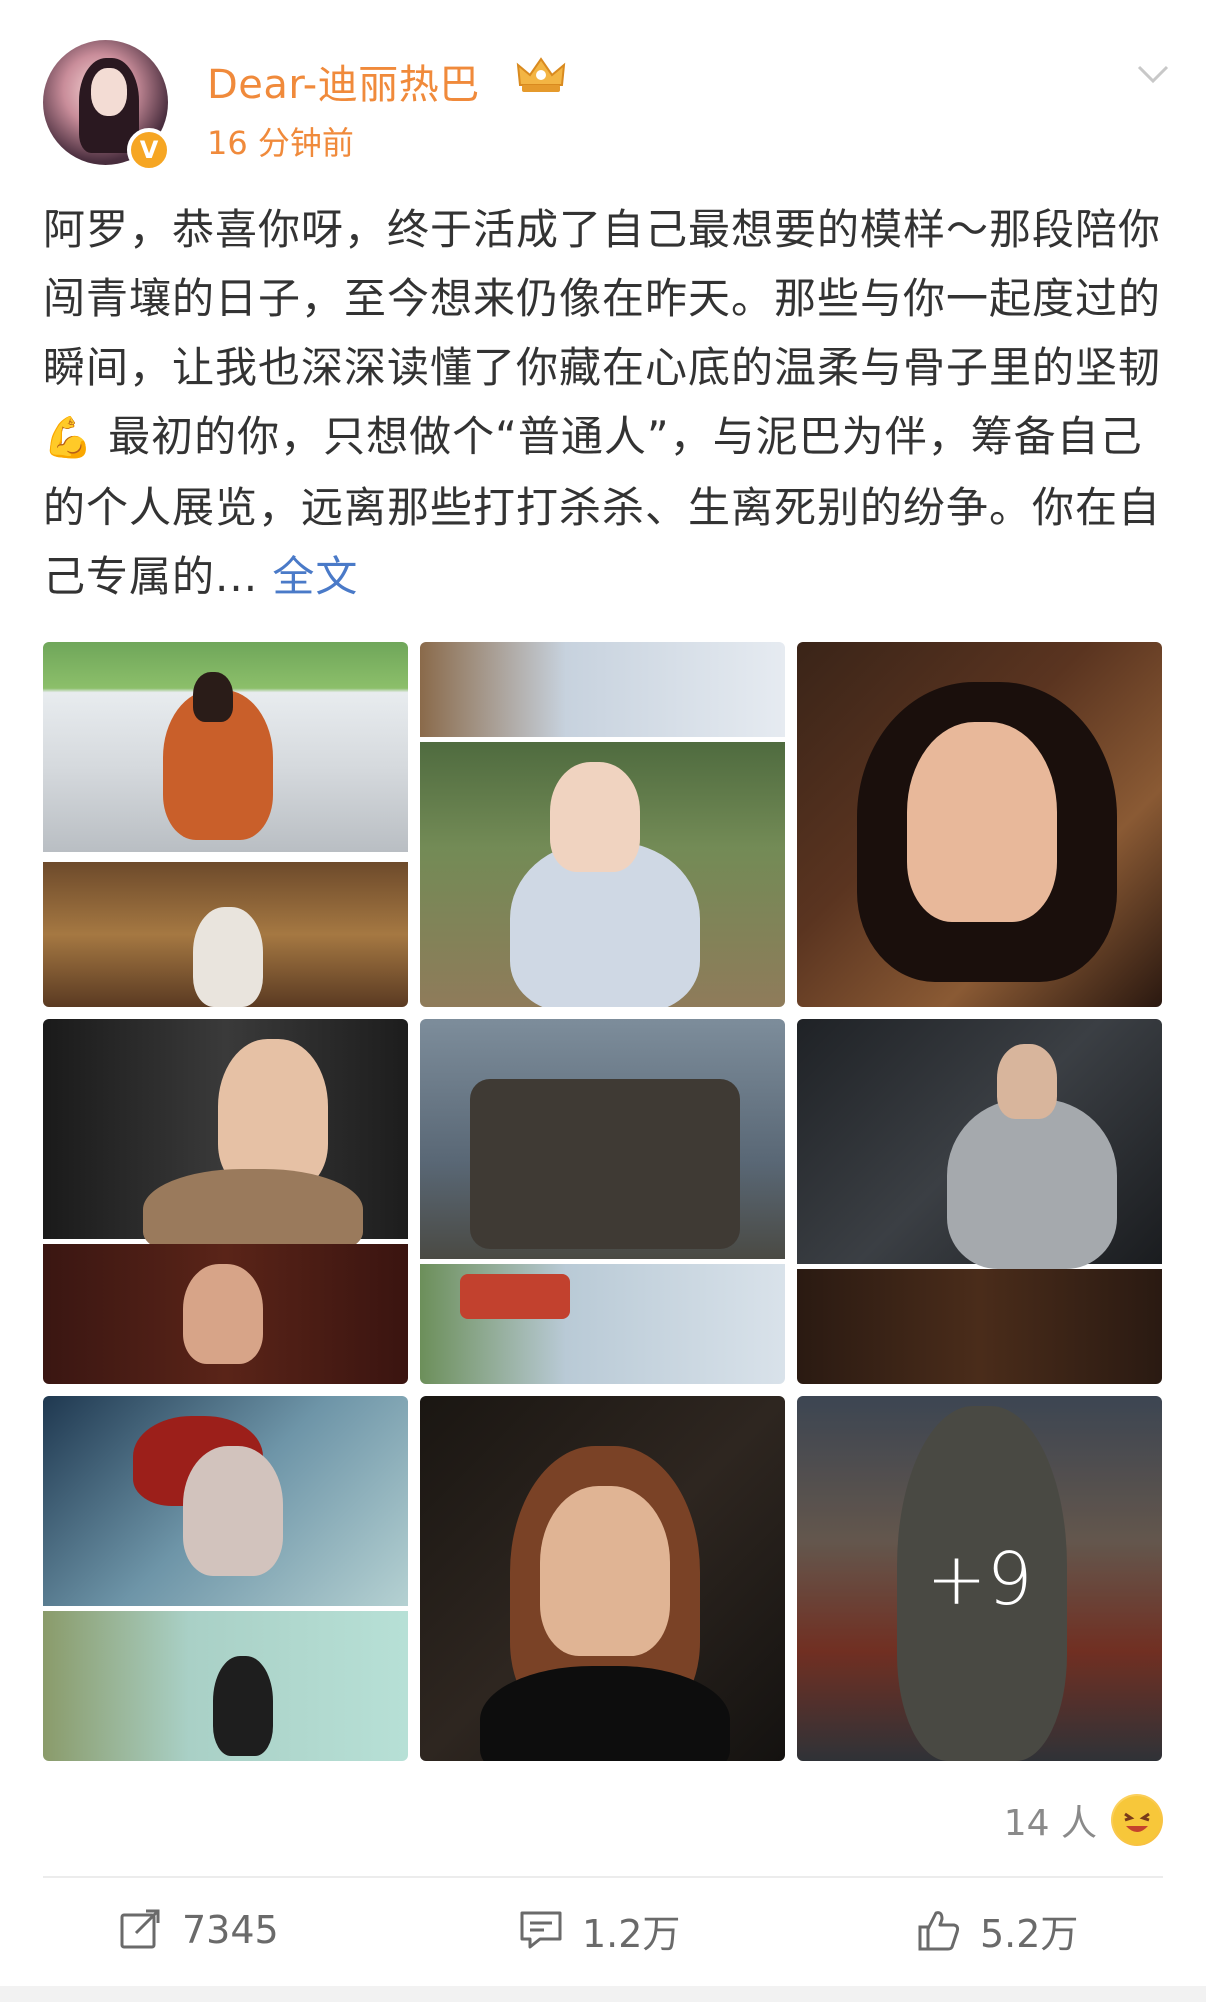 The image size is (1206, 2002). What do you see at coordinates (280, 143) in the screenshot?
I see `post-time: 16 分钟前` at bounding box center [280, 143].